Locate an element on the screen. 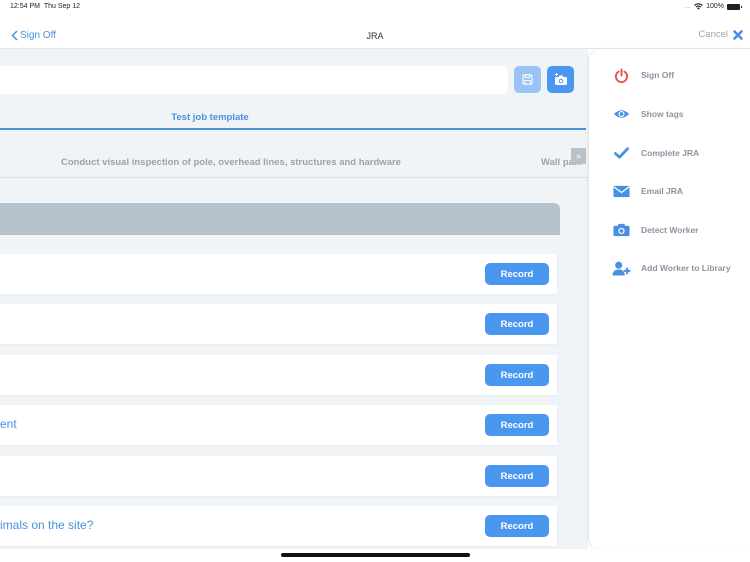  status-bar: 12:54 PM Thu Sep 12 .... 100% is located at coordinates (375, 8).